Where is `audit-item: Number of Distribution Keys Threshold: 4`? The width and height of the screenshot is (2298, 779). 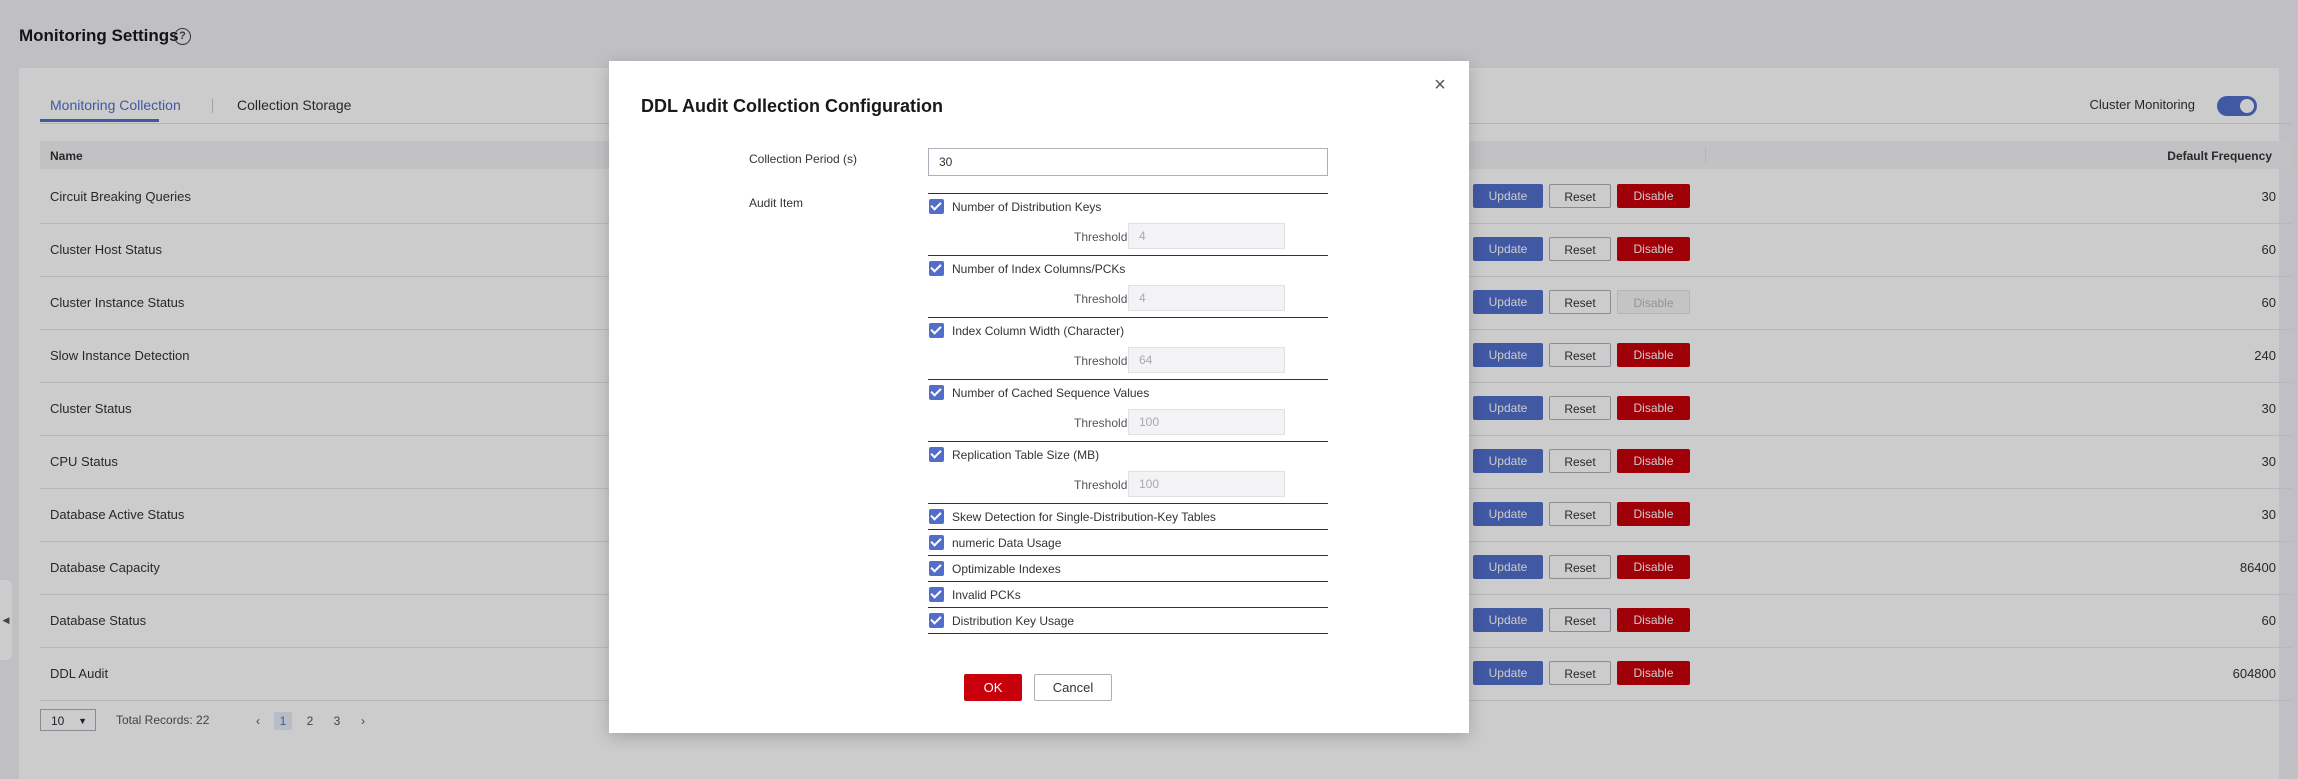 audit-item: Number of Distribution Keys Threshold: 4 is located at coordinates (1128, 225).